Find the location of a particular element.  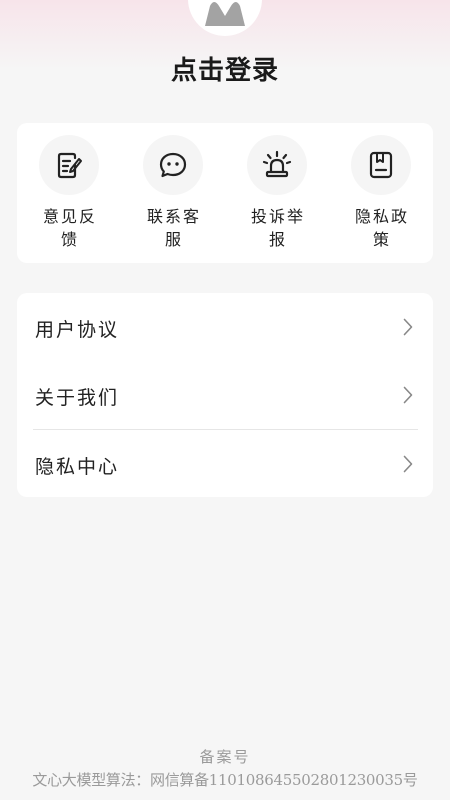

bookmark-document-icon is located at coordinates (381, 165).